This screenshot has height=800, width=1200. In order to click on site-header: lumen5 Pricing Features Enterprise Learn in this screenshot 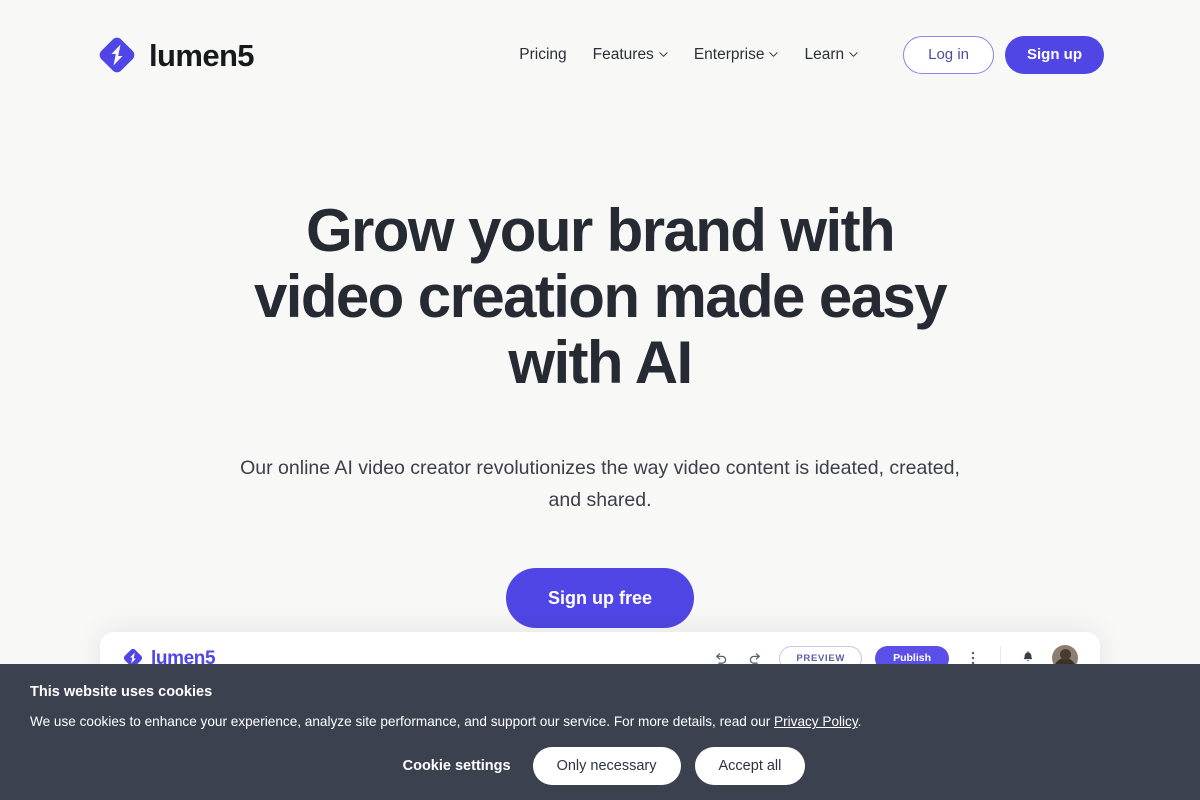, I will do `click(600, 55)`.